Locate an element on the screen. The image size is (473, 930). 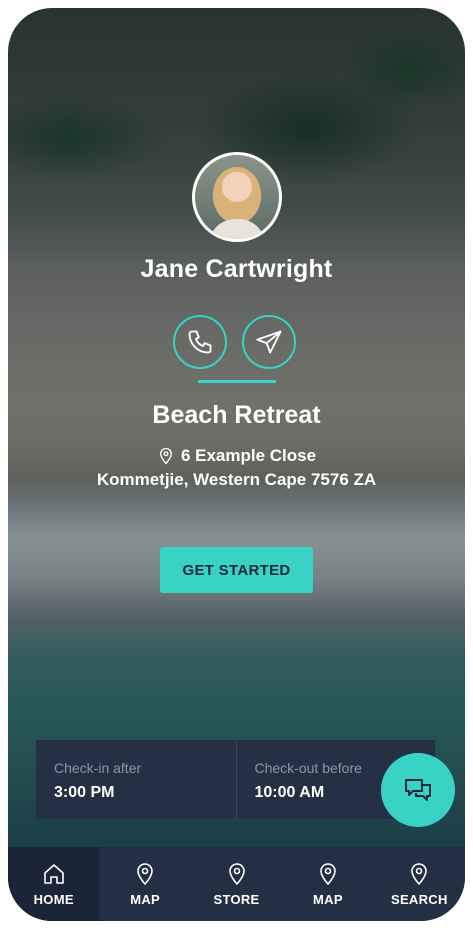
bottom-nav: HOME MAP STORE MAP SEARCH is located at coordinates (236, 884).